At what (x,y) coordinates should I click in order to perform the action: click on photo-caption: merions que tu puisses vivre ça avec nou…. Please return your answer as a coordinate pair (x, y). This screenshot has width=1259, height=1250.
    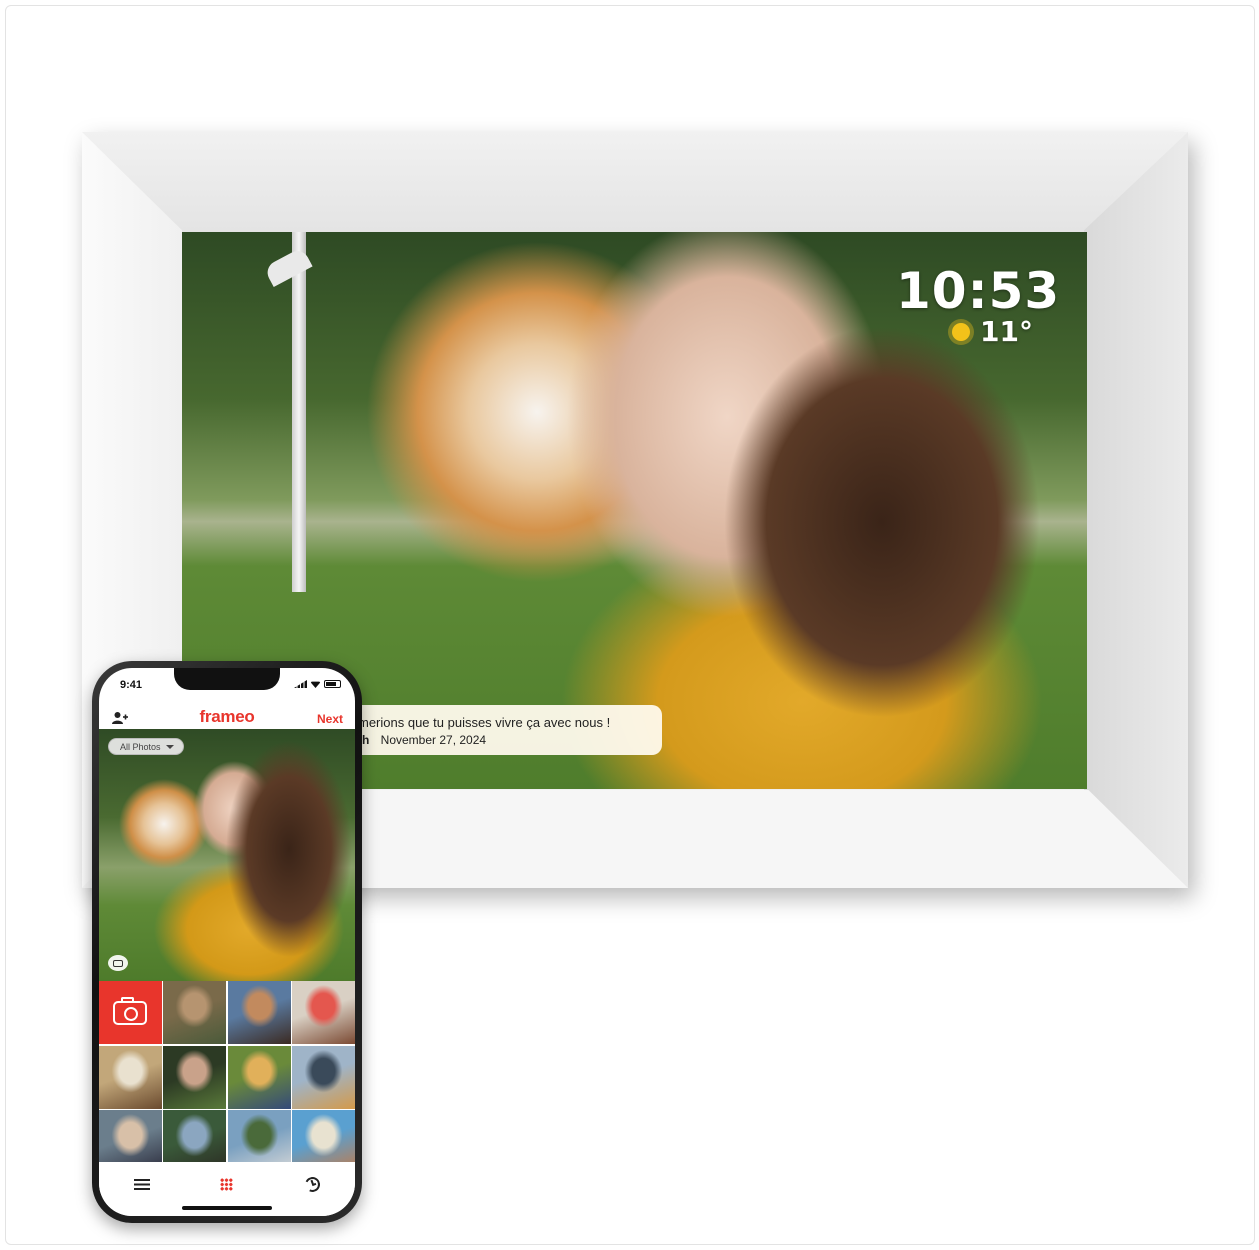
    Looking at the image, I should click on (507, 730).